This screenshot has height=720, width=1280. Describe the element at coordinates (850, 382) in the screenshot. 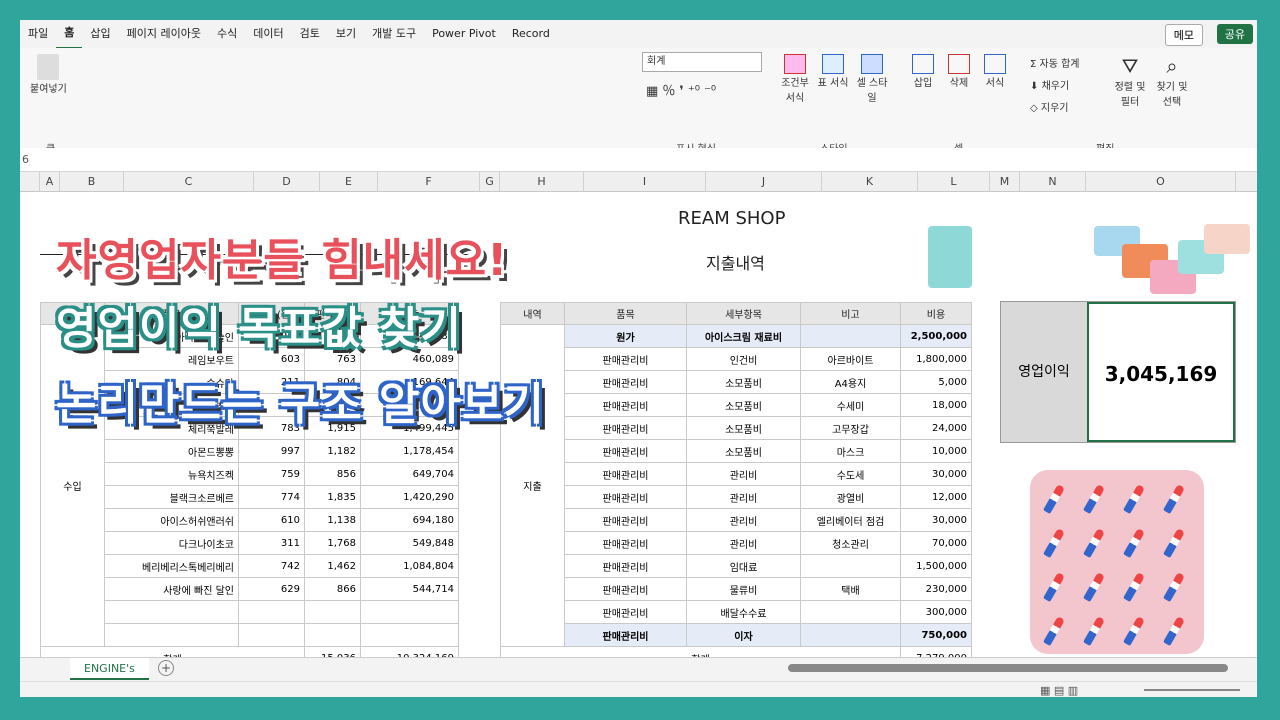

I see `note-cell: A4용지` at that location.